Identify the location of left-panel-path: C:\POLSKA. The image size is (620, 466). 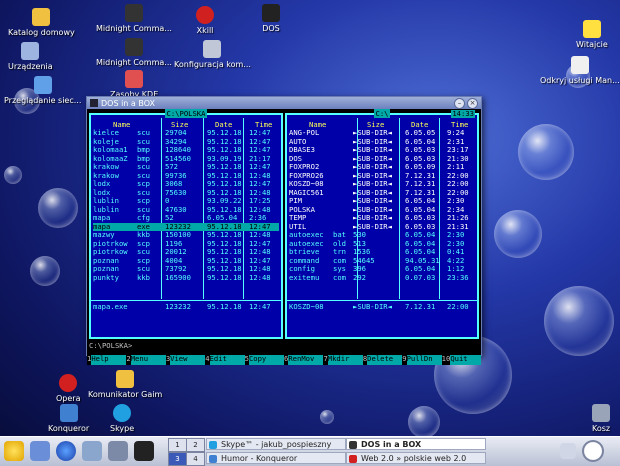
(186, 113).